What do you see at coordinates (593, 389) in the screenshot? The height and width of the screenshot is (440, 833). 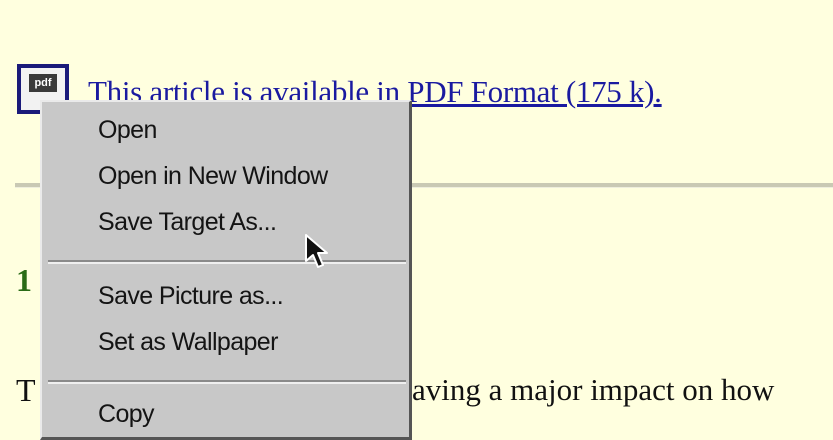 I see `paragraph-text: aving a major impact on how` at bounding box center [593, 389].